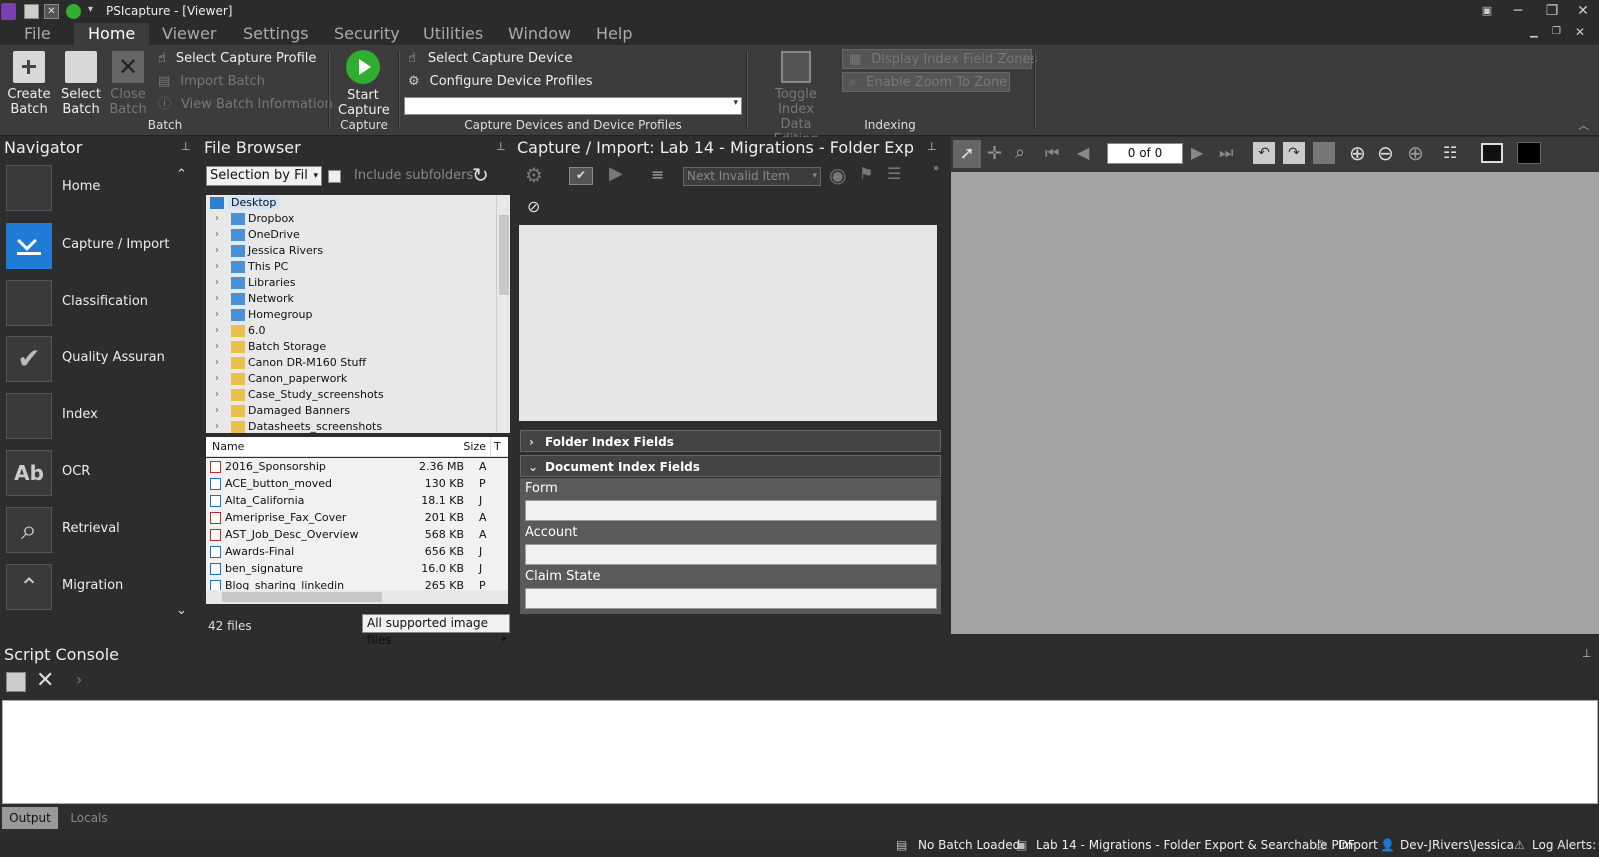 This screenshot has width=1599, height=857. I want to click on tab-utilities: Utilities, so click(453, 34).